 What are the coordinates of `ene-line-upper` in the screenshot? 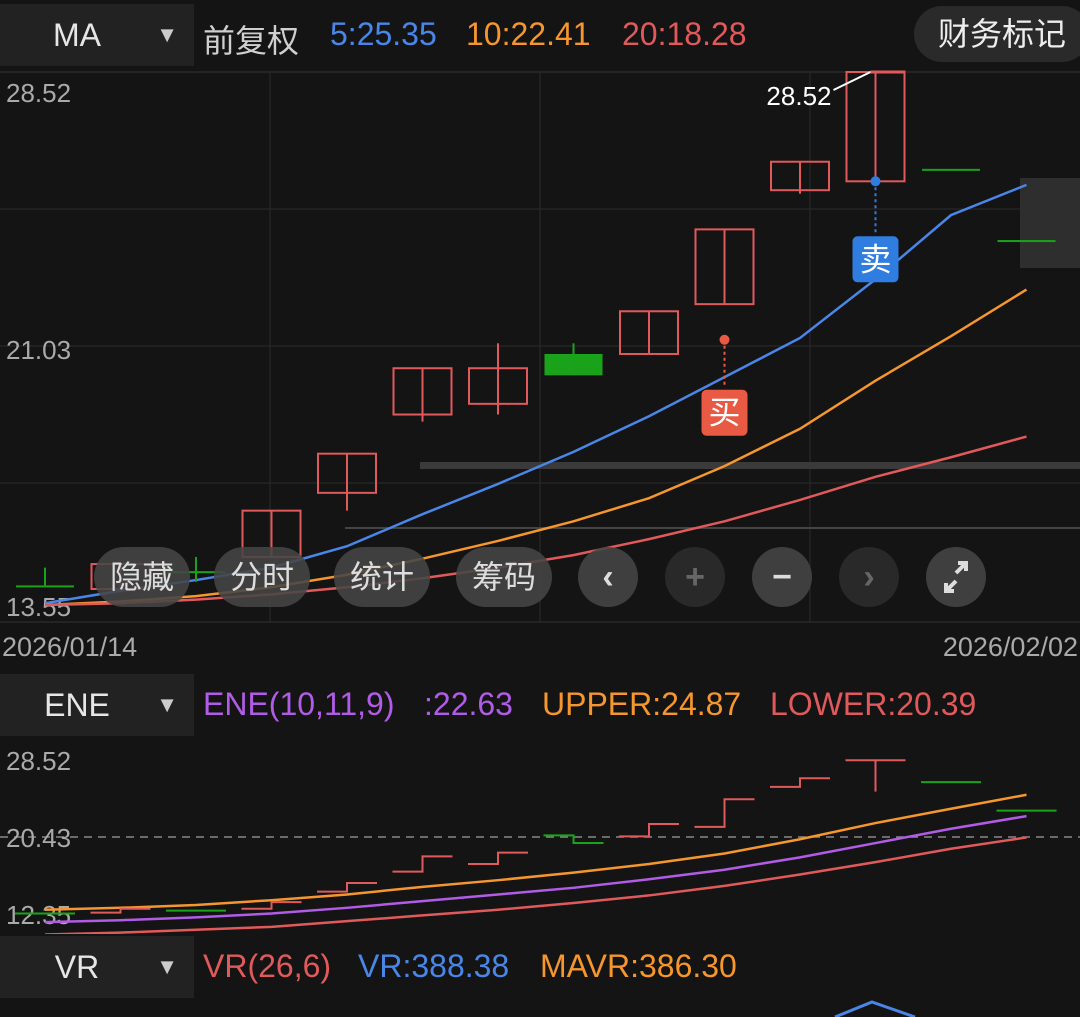 It's located at (535, 852).